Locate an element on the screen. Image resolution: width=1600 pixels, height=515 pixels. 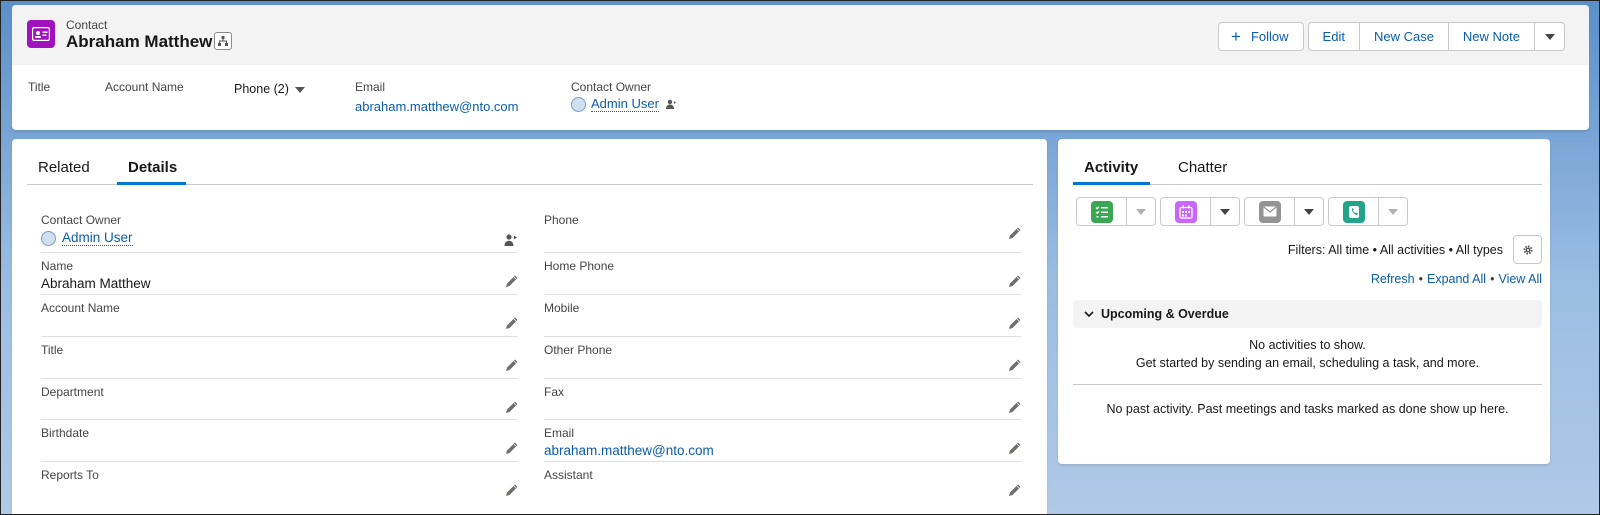
edit-button: Edit is located at coordinates (1333, 36).